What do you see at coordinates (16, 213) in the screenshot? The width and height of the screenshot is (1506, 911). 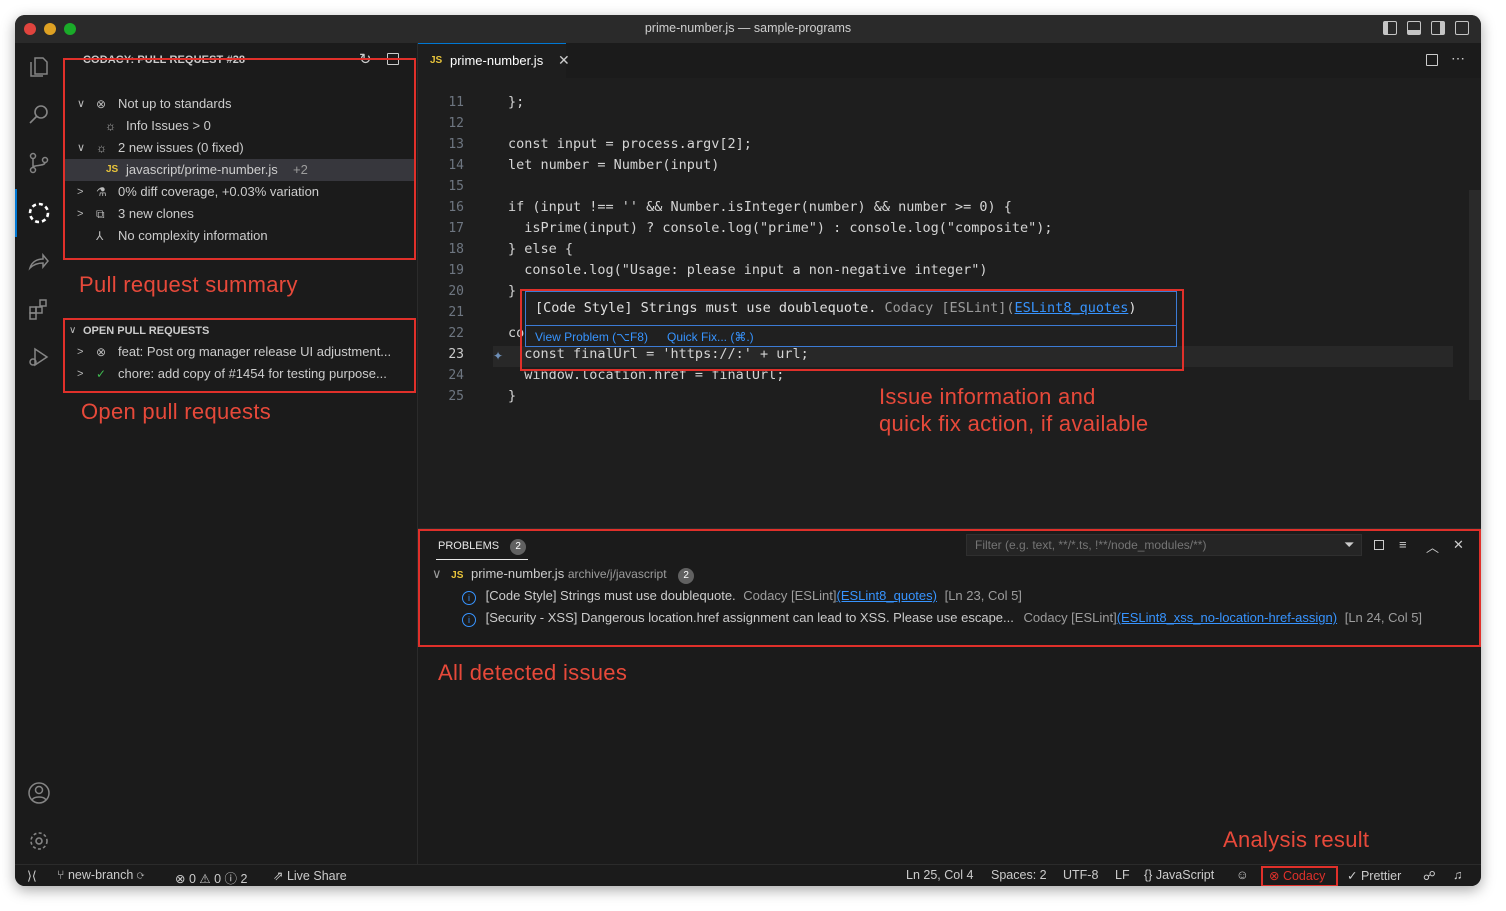 I see `active-view-indicator` at bounding box center [16, 213].